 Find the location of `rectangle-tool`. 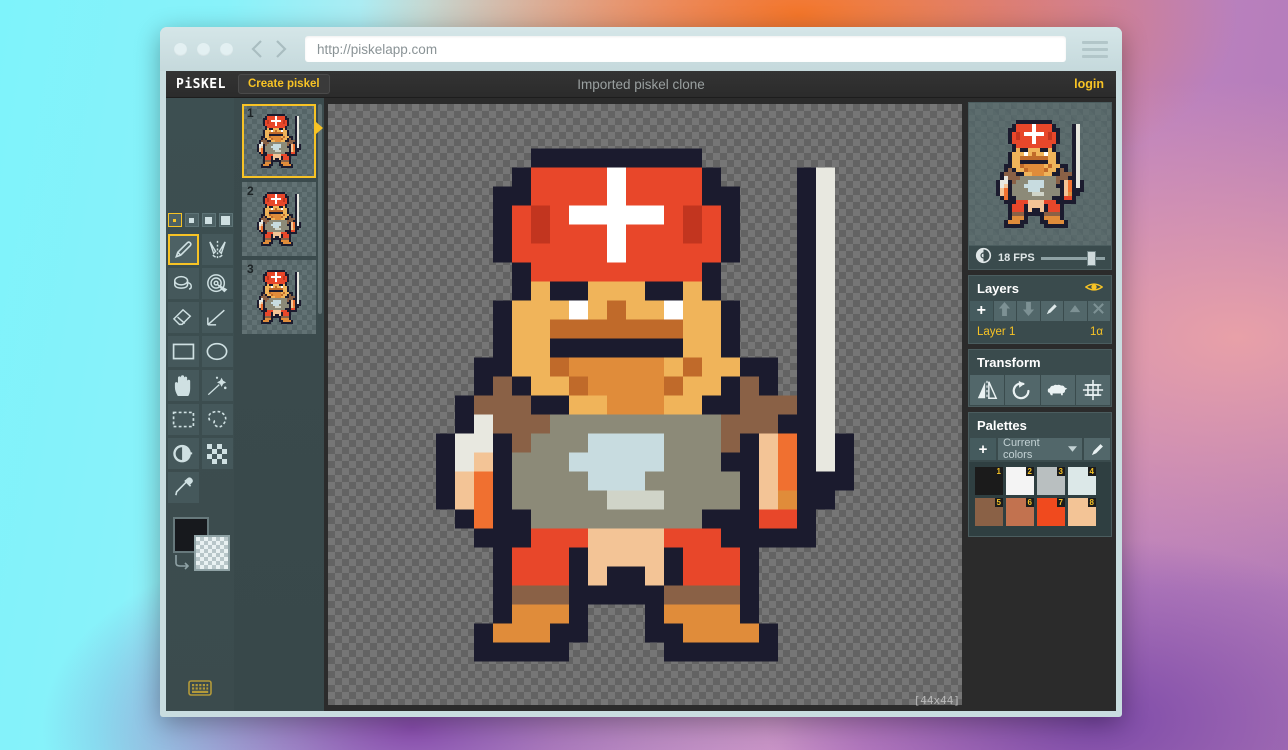

rectangle-tool is located at coordinates (183, 351).